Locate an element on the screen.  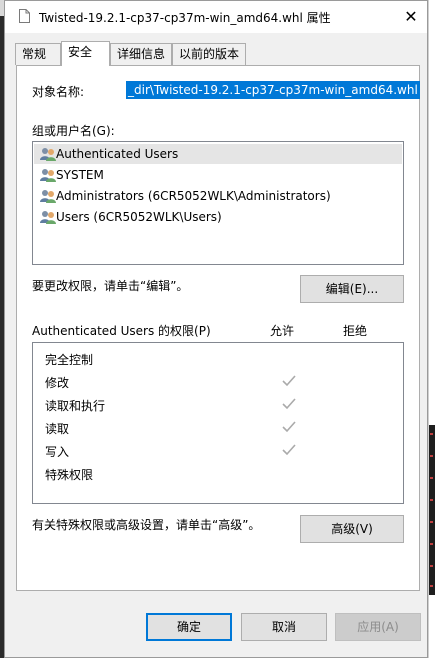
background-terminal-strip is located at coordinates (432, 510).